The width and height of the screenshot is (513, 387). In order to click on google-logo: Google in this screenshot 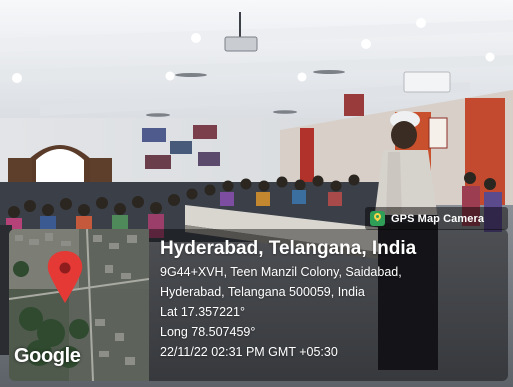, I will do `click(47, 356)`.